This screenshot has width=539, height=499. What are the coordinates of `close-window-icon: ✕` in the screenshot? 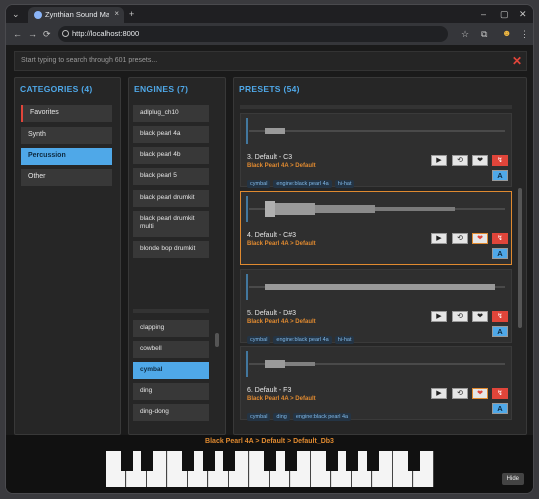 It's located at (523, 14).